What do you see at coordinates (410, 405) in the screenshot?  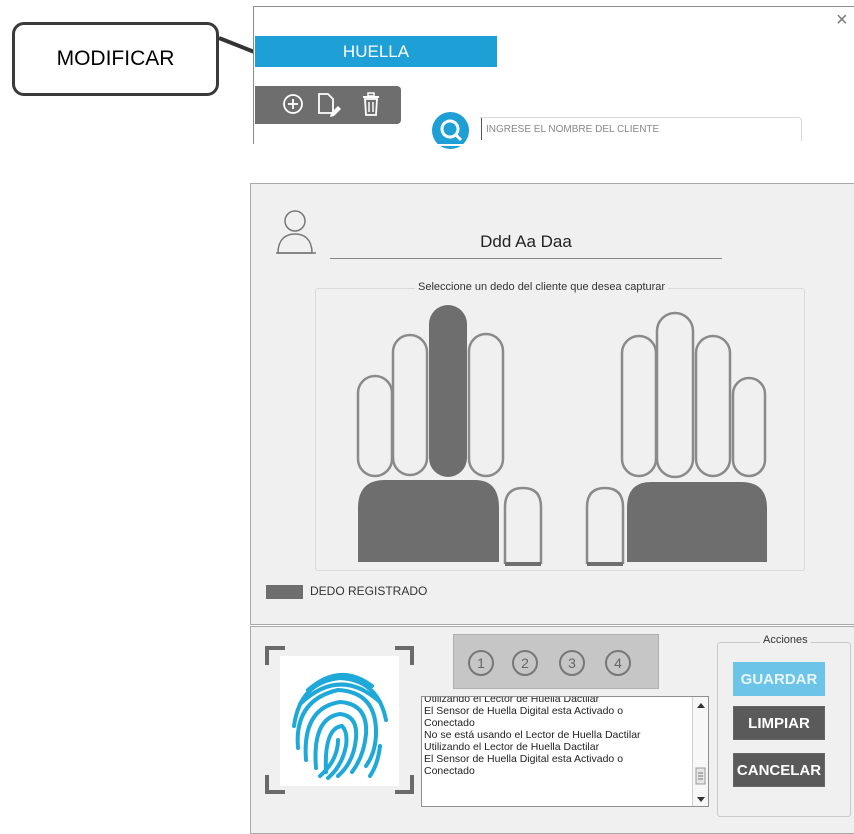 I see `left-ring-finger` at bounding box center [410, 405].